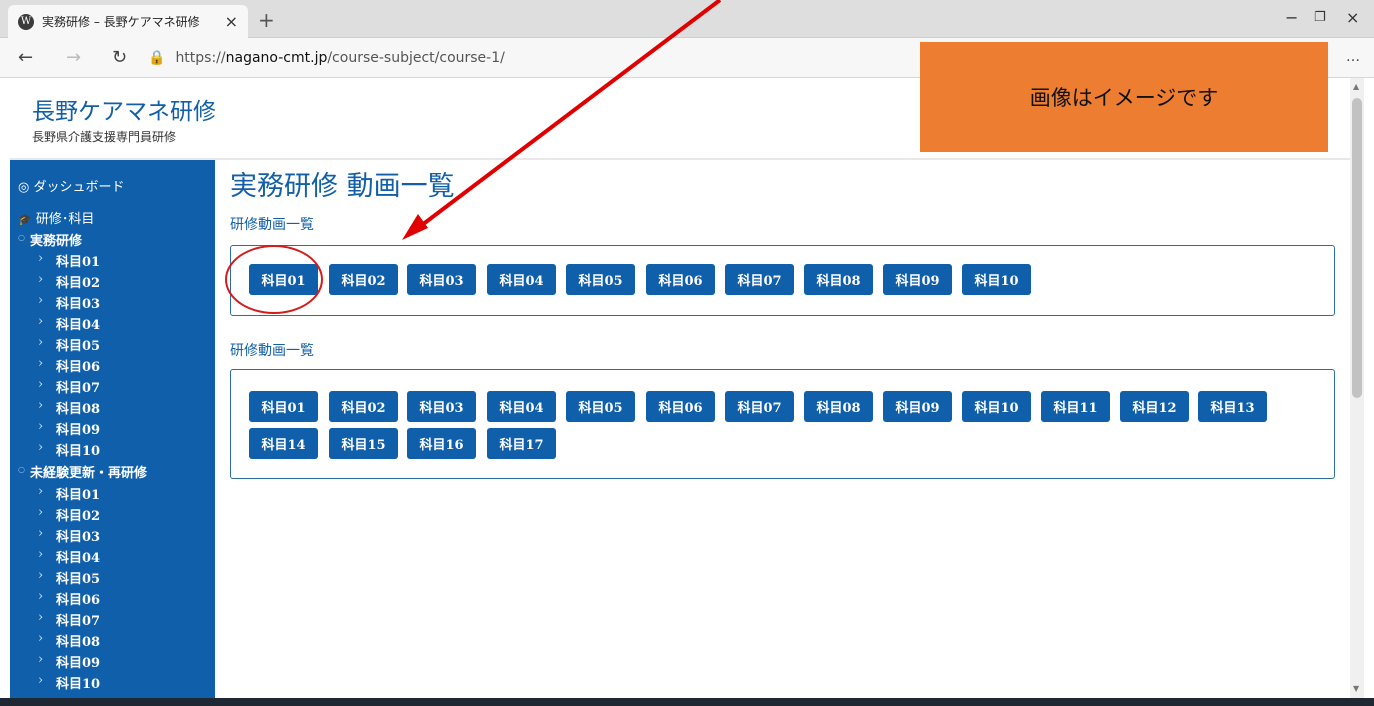  Describe the element at coordinates (1357, 248) in the screenshot. I see `scrollbar-thumb` at that location.